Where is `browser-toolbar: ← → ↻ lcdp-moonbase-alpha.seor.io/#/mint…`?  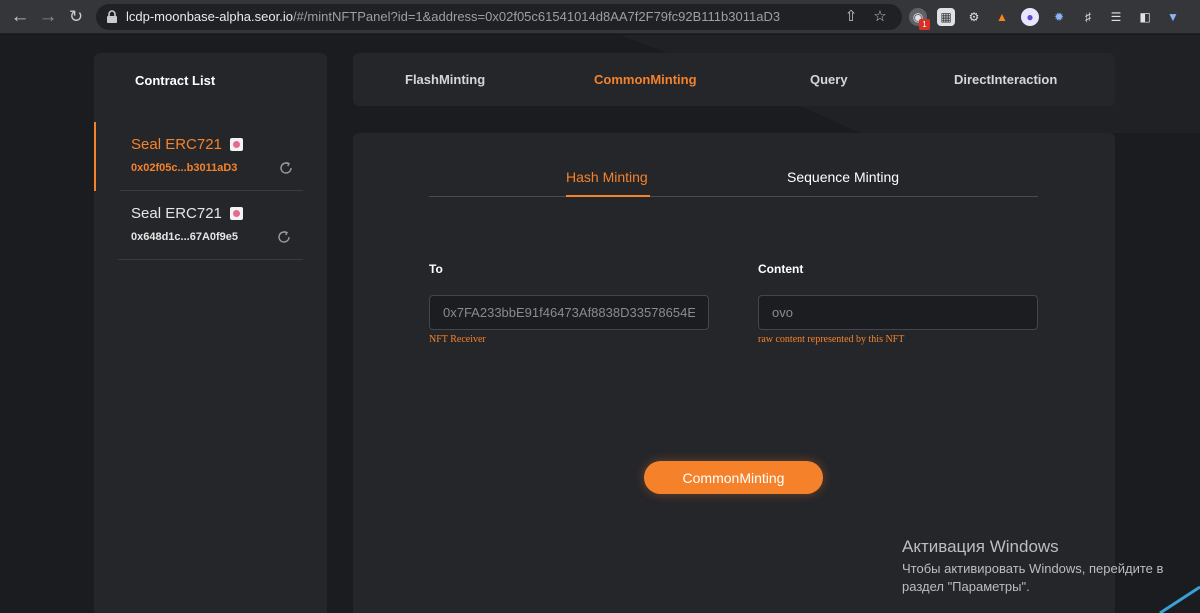 browser-toolbar: ← → ↻ lcdp-moonbase-alpha.seor.io/#/mint… is located at coordinates (600, 17).